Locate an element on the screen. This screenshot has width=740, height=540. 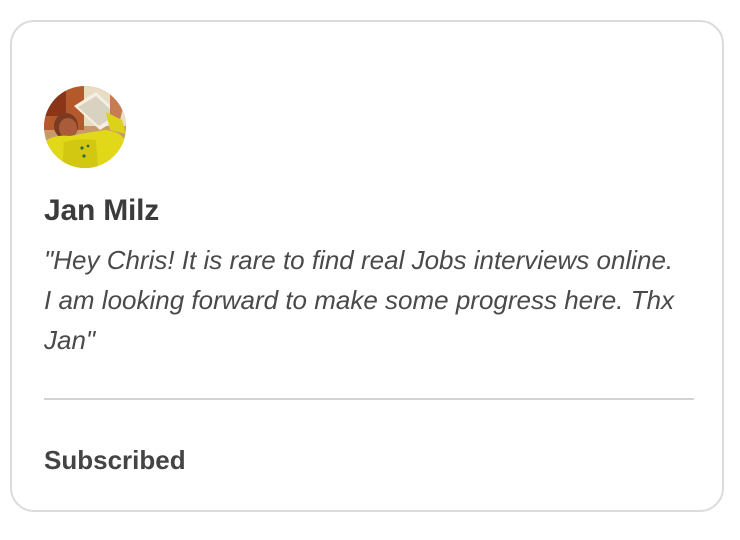
avatar is located at coordinates (85, 127).